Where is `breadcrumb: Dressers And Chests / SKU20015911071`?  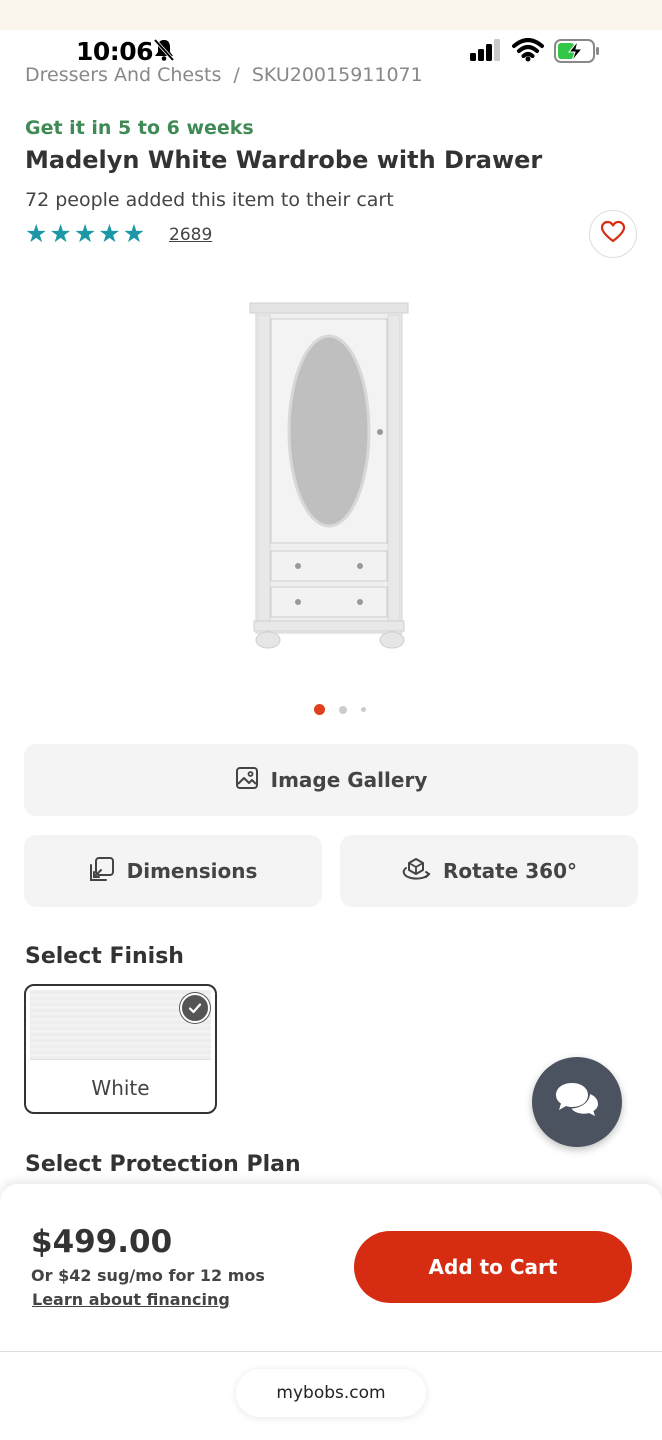
breadcrumb: Dressers And Chests / SKU20015911071 is located at coordinates (224, 75).